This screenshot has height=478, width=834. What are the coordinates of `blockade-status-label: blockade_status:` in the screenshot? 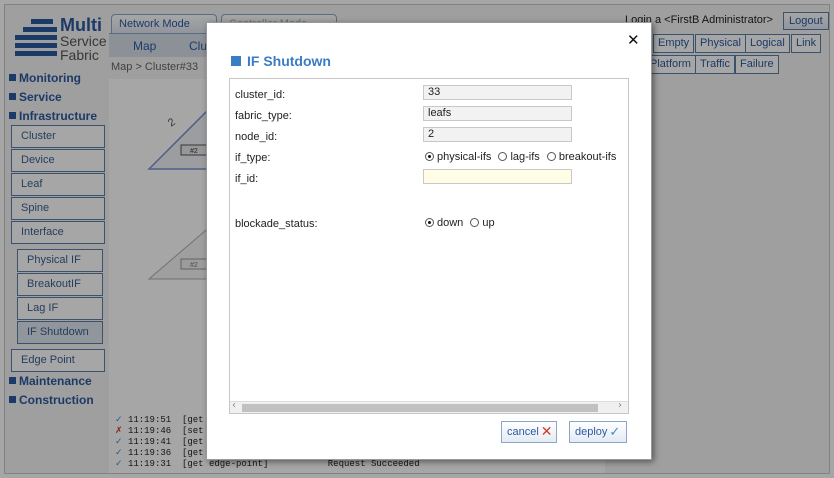 It's located at (276, 224).